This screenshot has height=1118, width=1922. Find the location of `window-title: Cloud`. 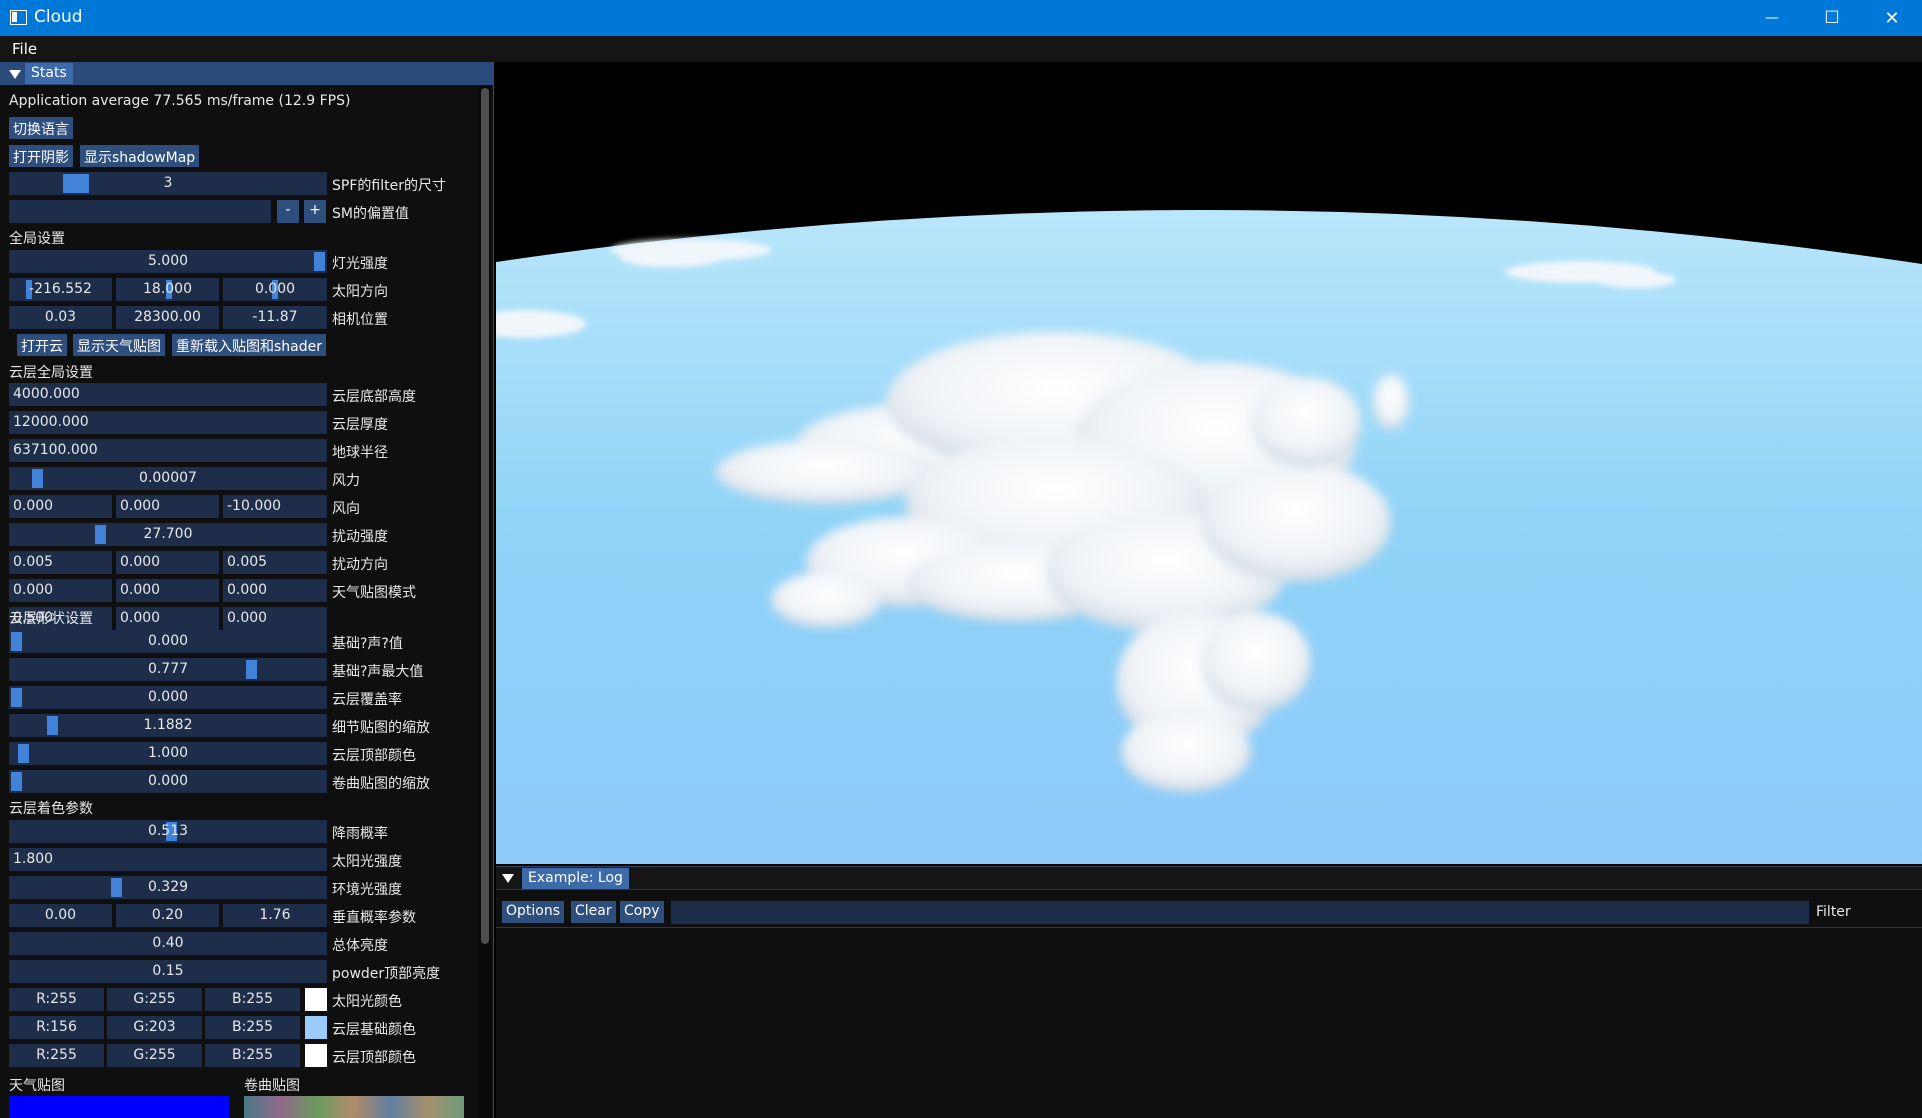

window-title: Cloud is located at coordinates (58, 17).